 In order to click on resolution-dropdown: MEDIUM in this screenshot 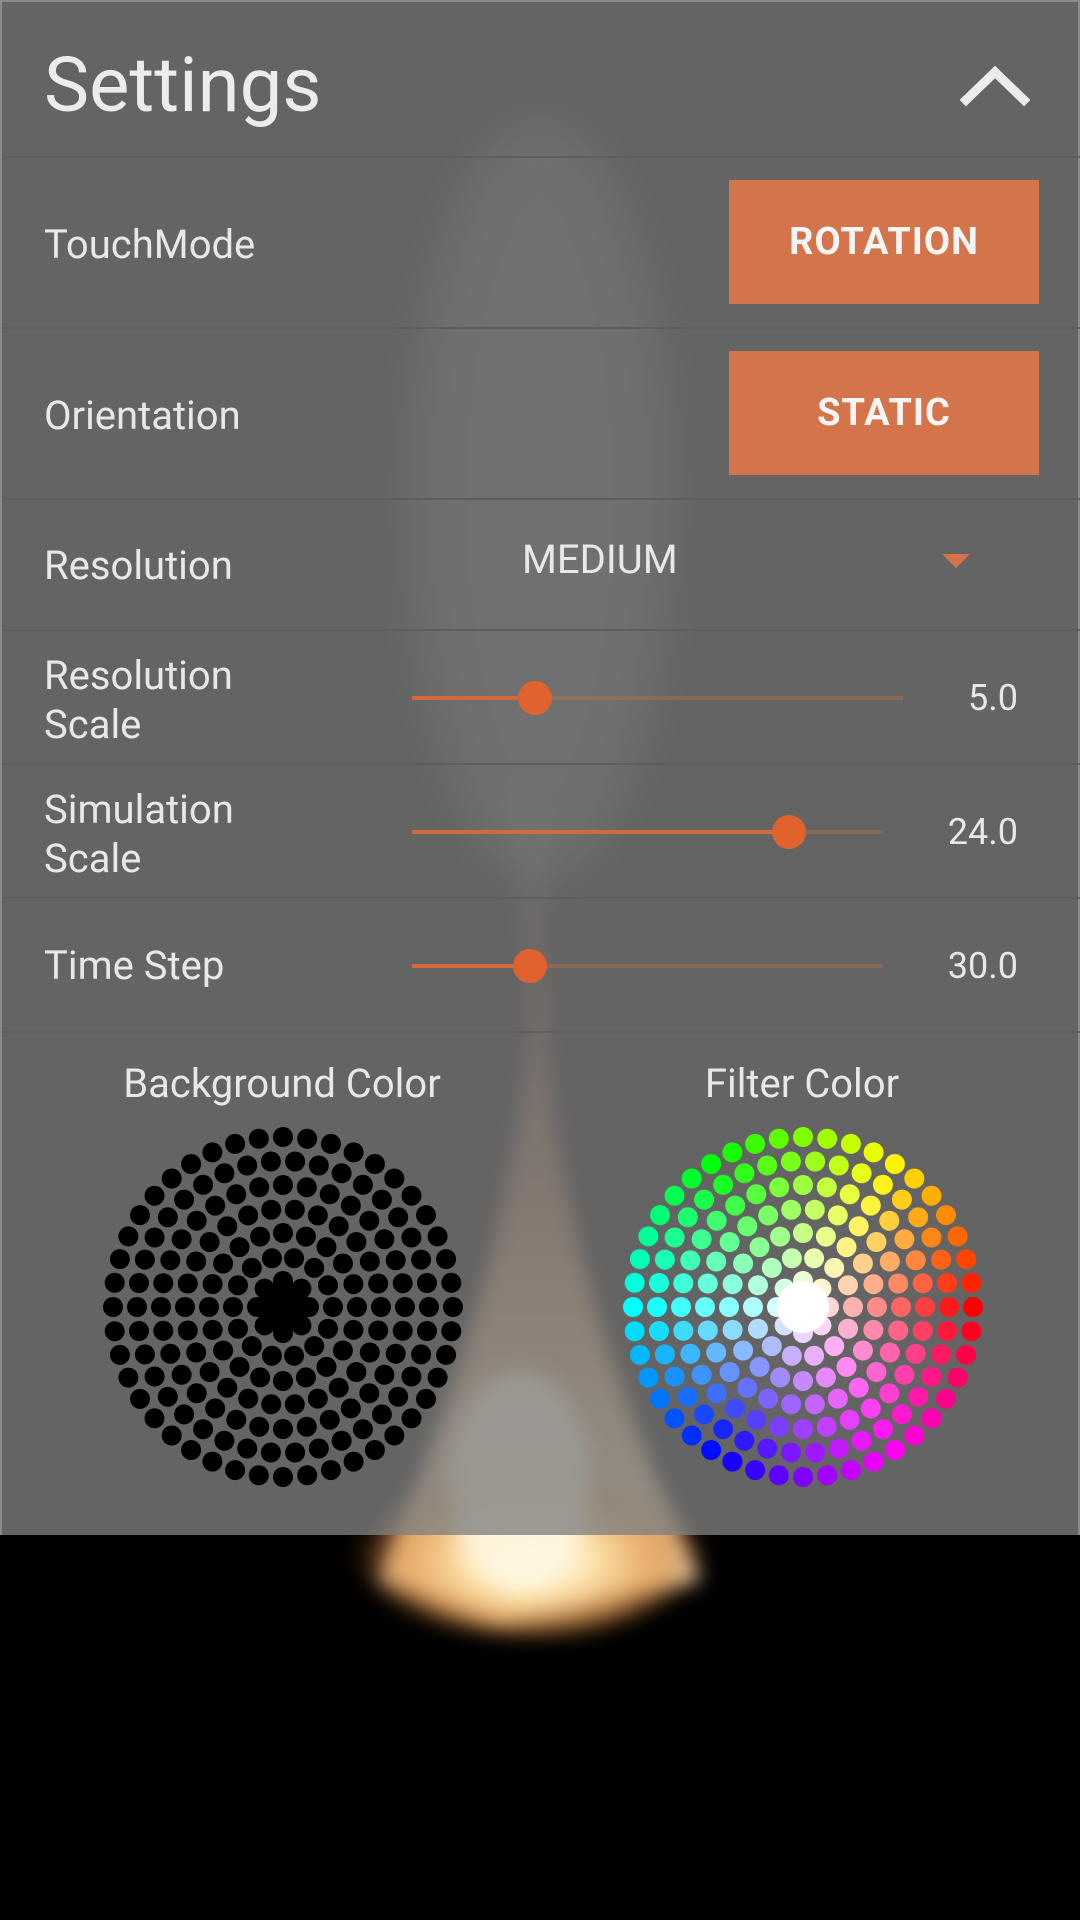, I will do `click(762, 560)`.